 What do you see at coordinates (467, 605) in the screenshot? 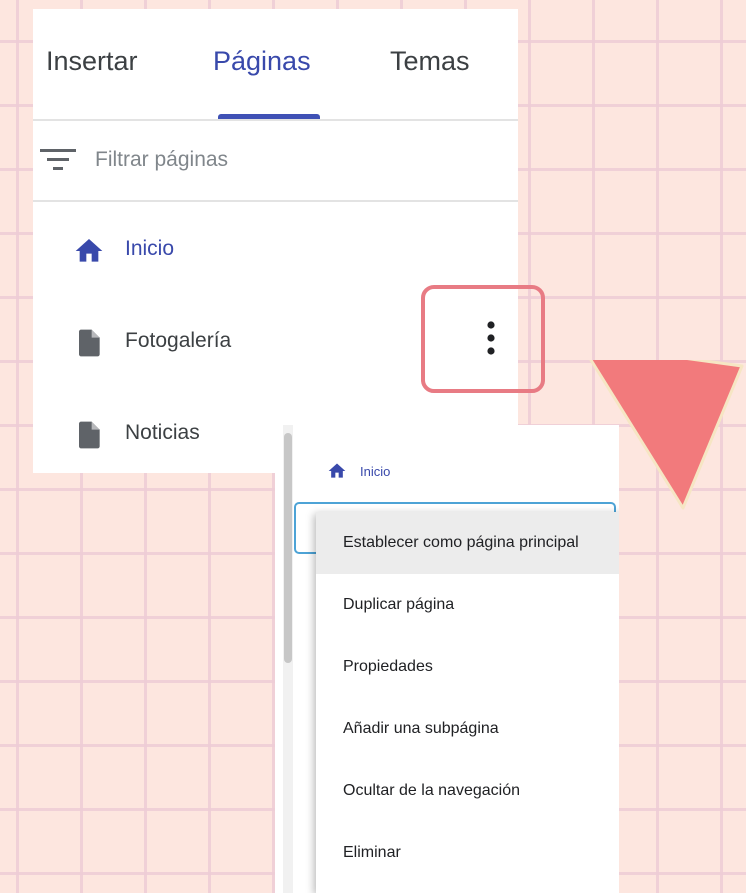
I see `menu-item-duplicate: Duplicar página` at bounding box center [467, 605].